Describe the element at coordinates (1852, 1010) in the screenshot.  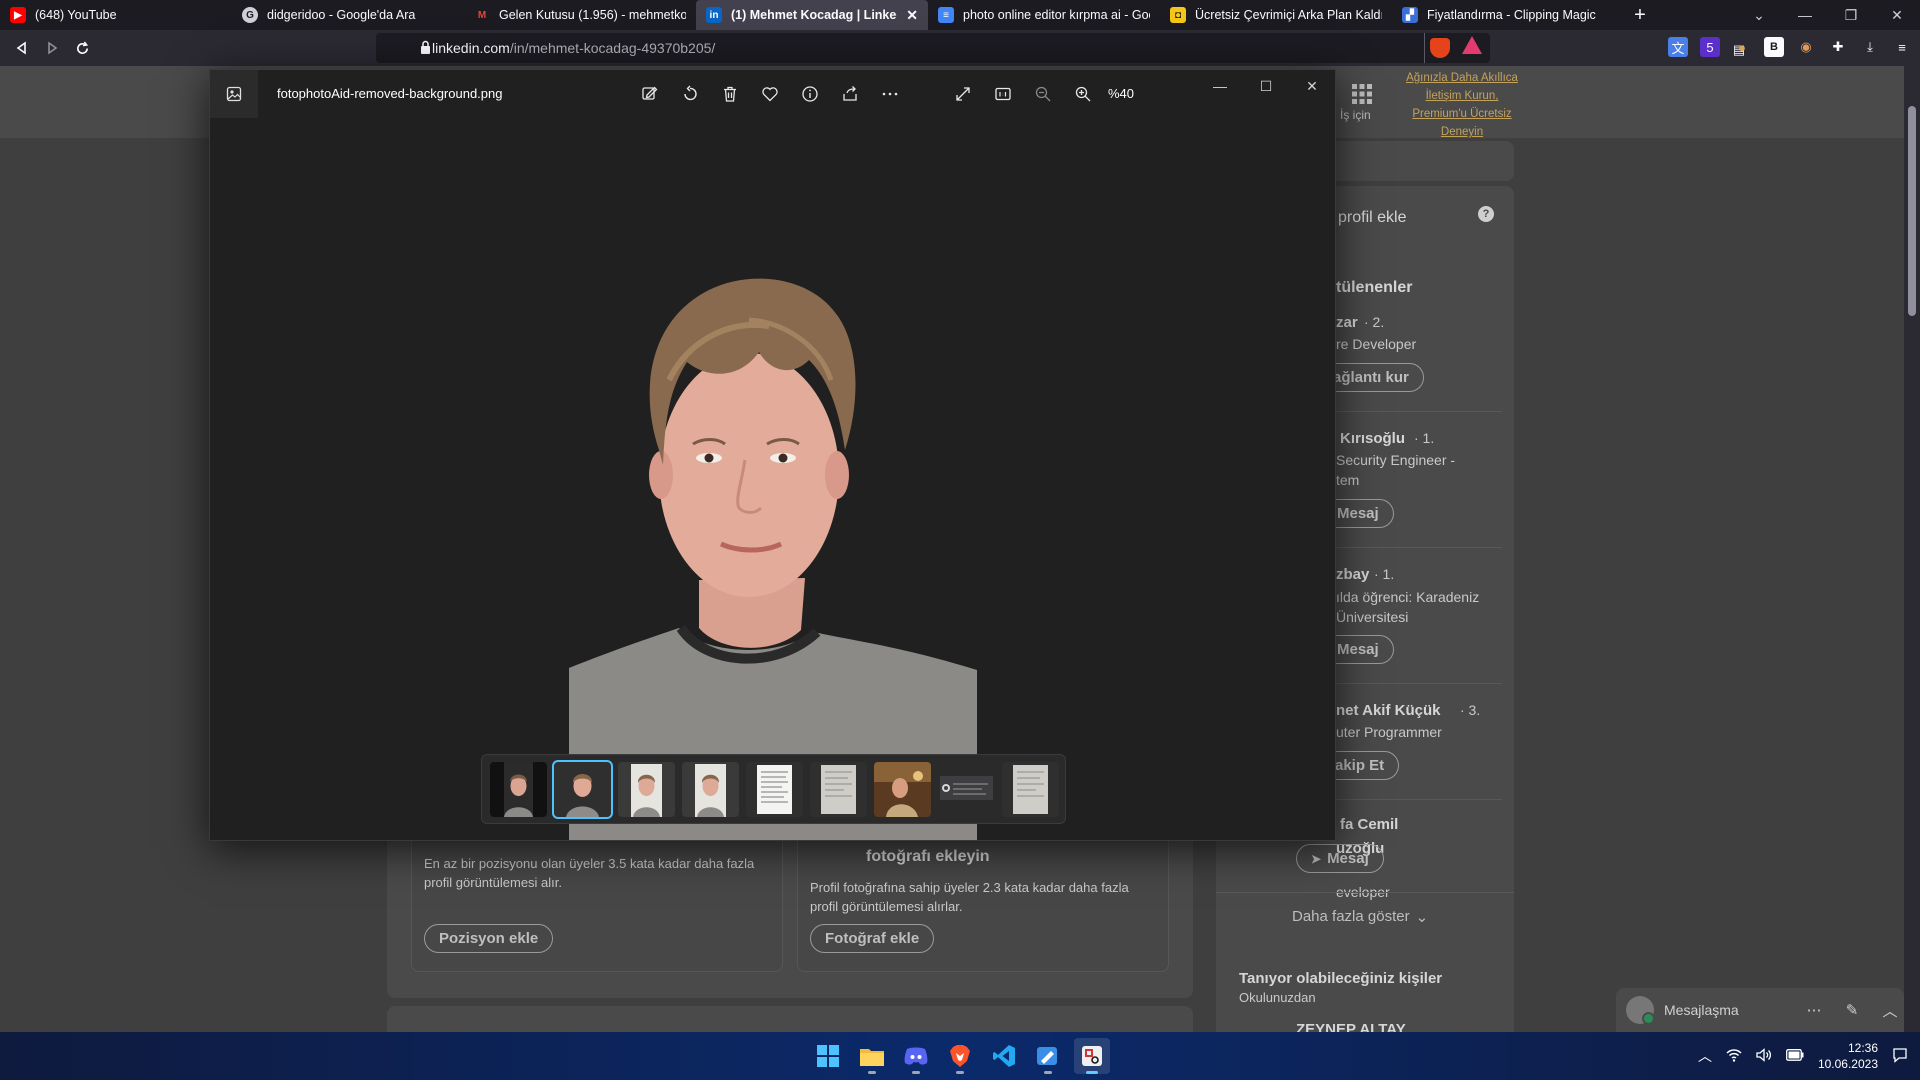
I see `compose-icon: ✎` at that location.